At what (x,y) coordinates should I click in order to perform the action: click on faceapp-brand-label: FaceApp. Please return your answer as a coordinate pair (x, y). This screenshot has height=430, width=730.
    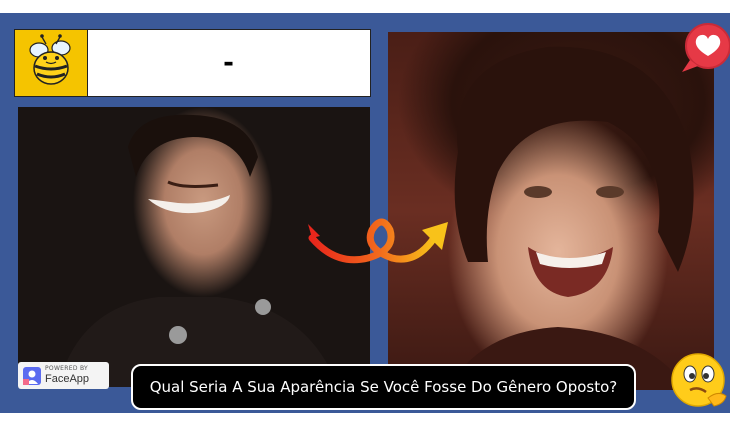
    Looking at the image, I should click on (67, 379).